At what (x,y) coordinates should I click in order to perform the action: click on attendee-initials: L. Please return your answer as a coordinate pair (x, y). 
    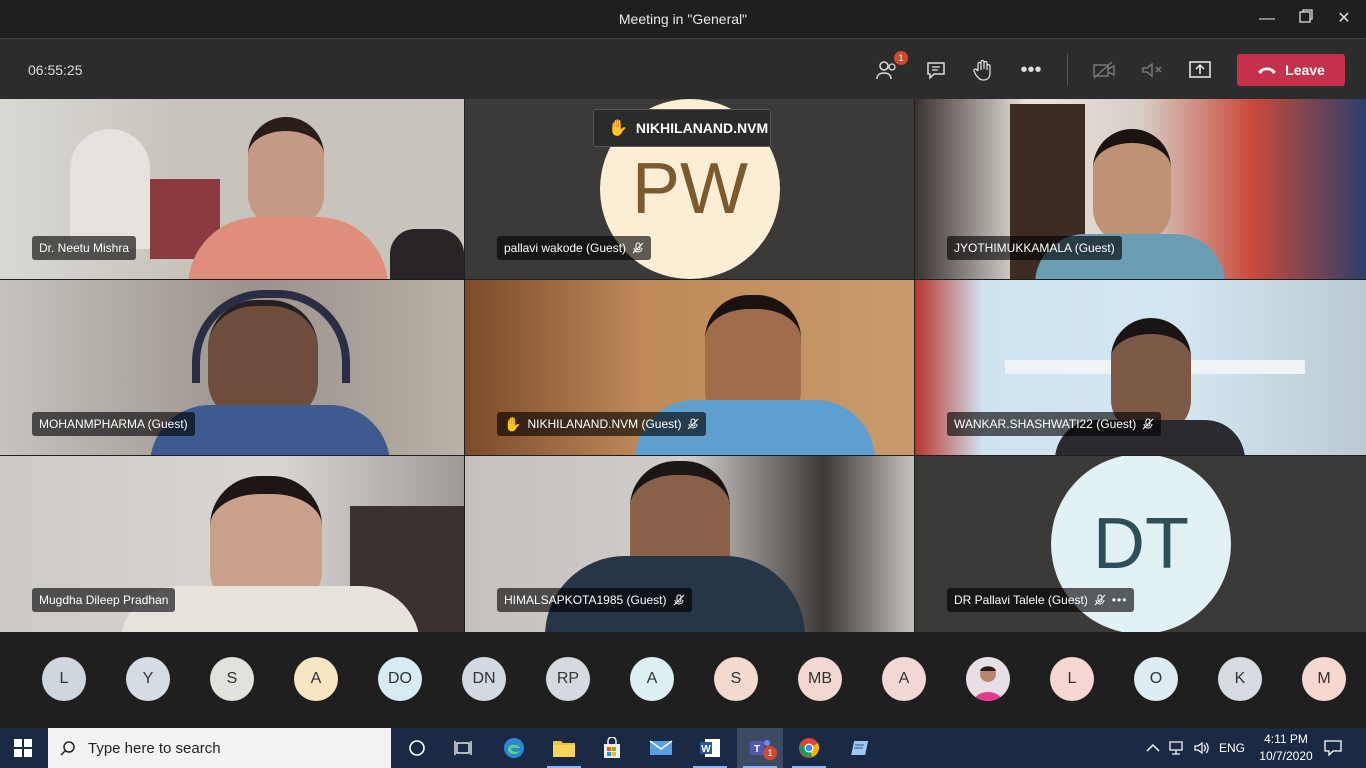
    Looking at the image, I should click on (64, 678).